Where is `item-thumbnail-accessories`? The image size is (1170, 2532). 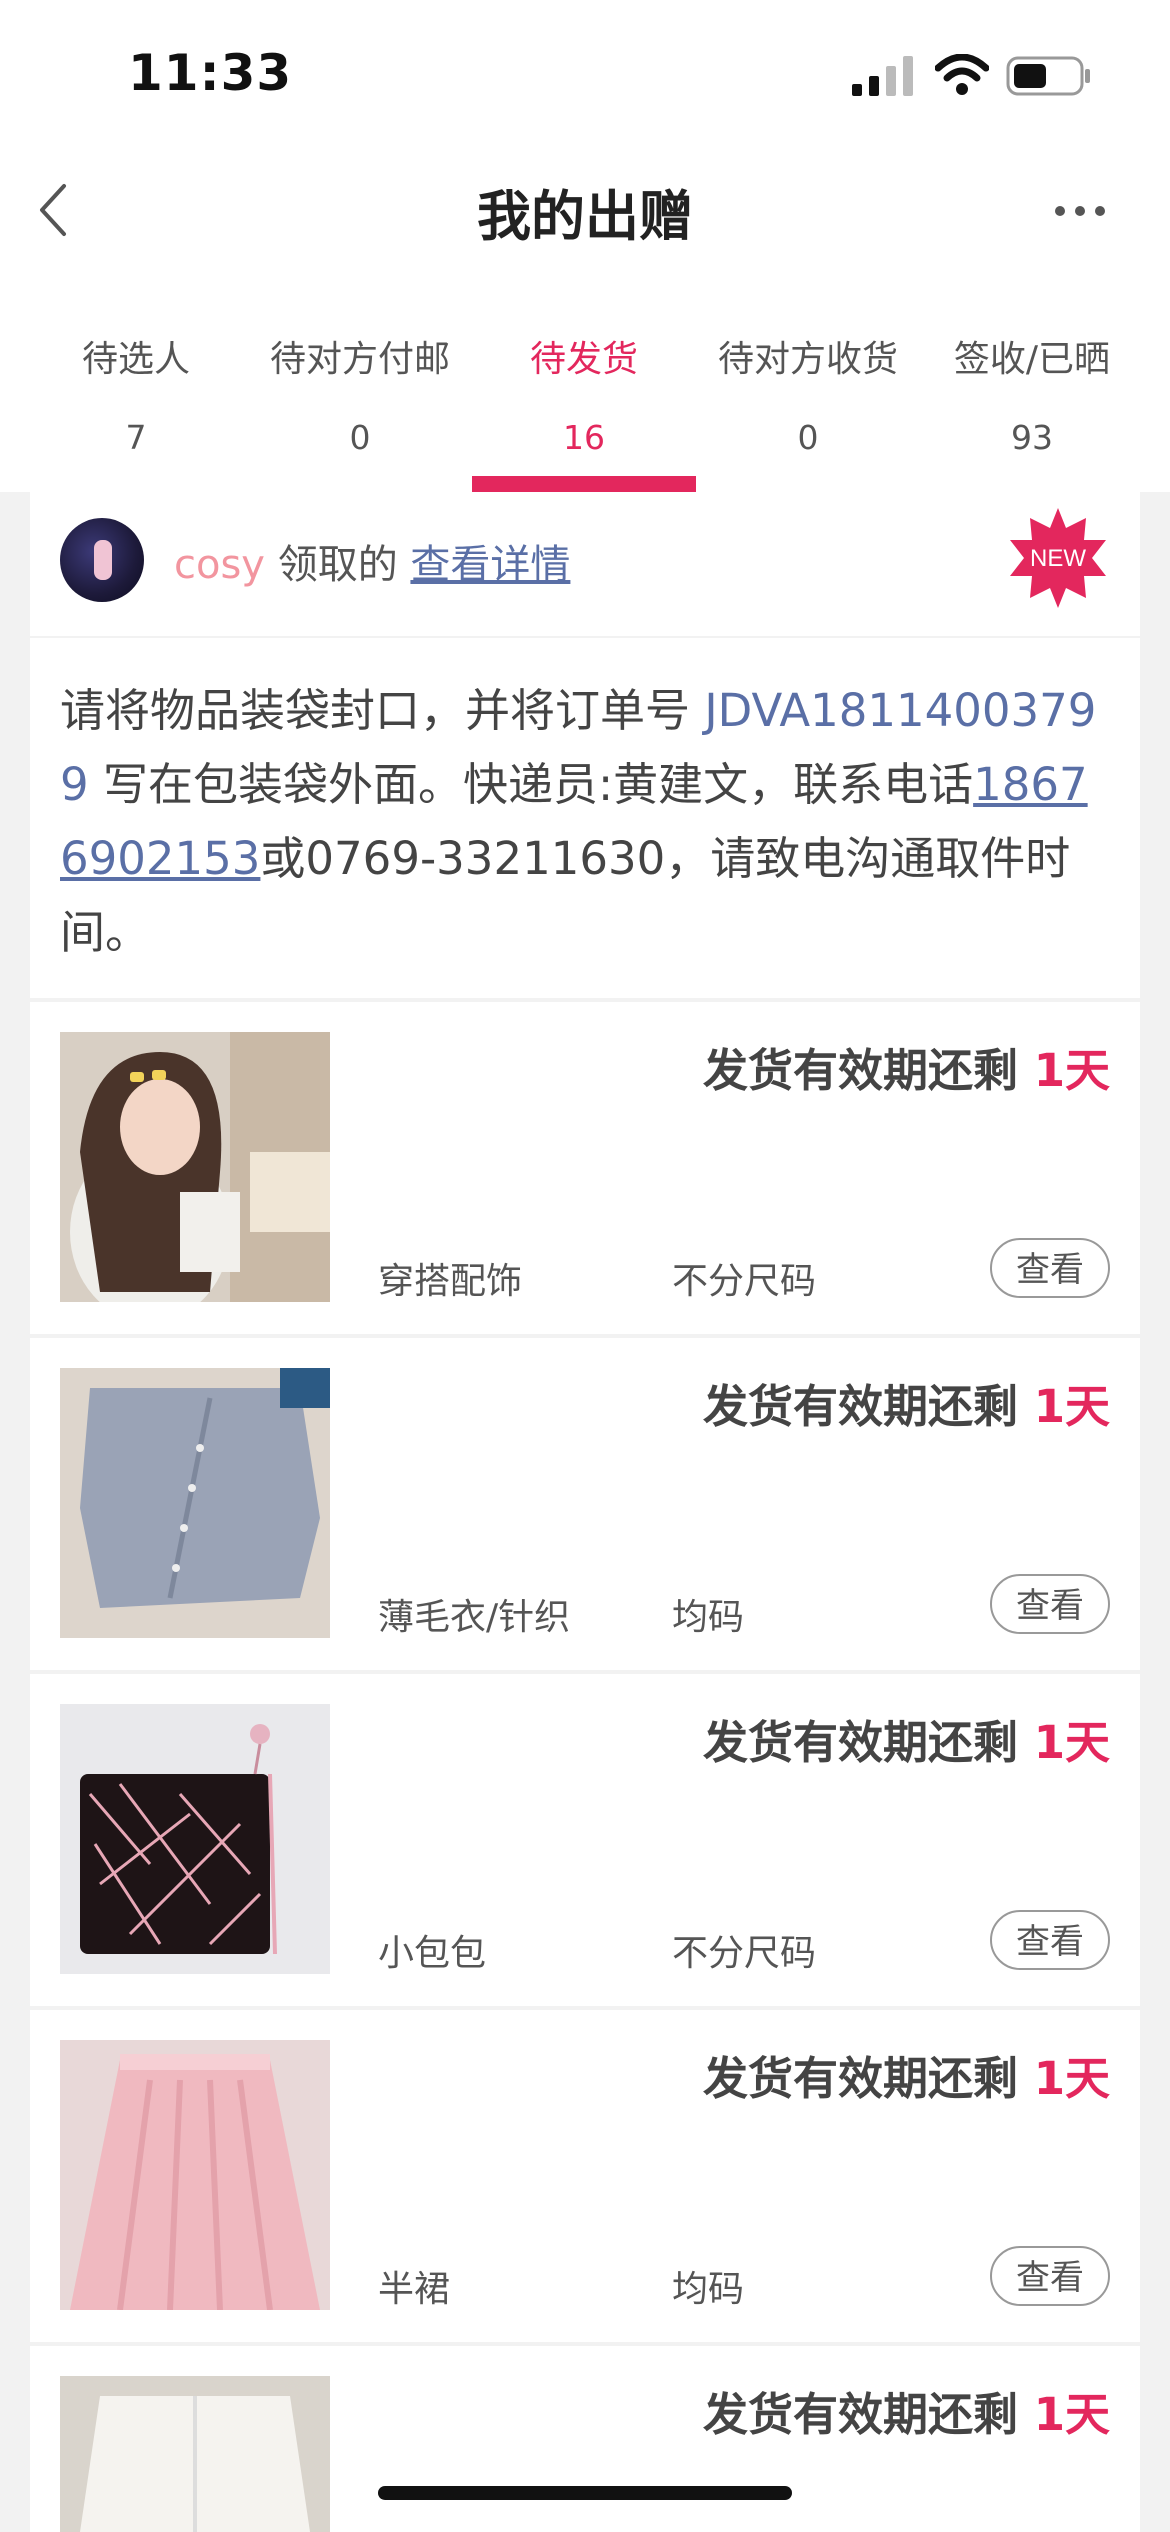 item-thumbnail-accessories is located at coordinates (195, 1167).